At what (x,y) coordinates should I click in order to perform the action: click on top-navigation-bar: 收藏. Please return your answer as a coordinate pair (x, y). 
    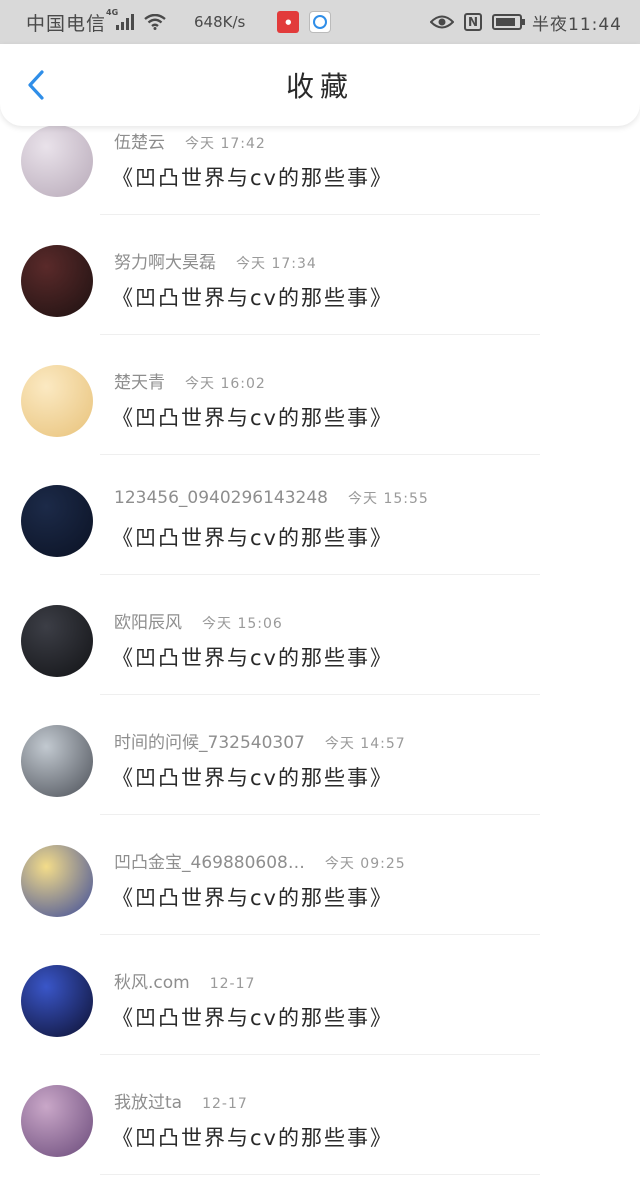
    Looking at the image, I should click on (320, 85).